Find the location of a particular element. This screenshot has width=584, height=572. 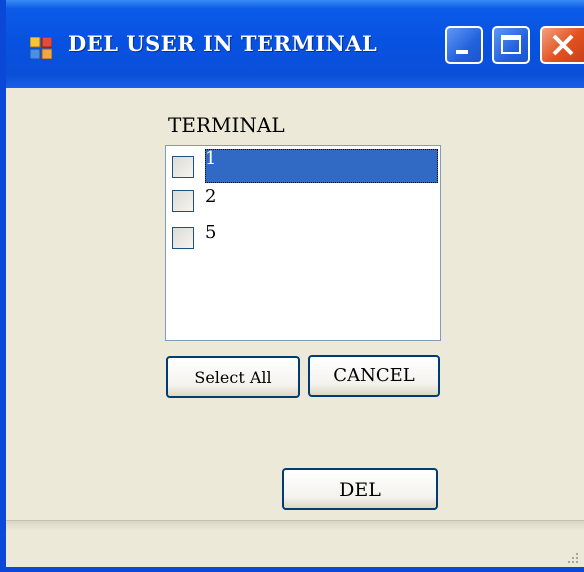

list-item-label: 1 is located at coordinates (321, 166).